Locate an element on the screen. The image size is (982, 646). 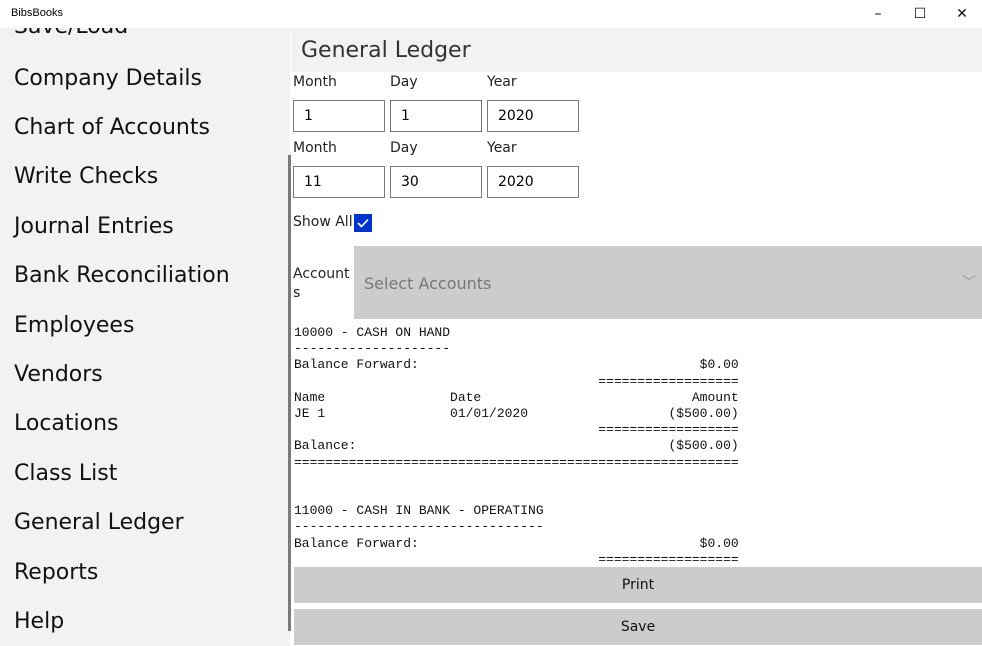
sidebar-item-locations: Locations is located at coordinates (66, 423).